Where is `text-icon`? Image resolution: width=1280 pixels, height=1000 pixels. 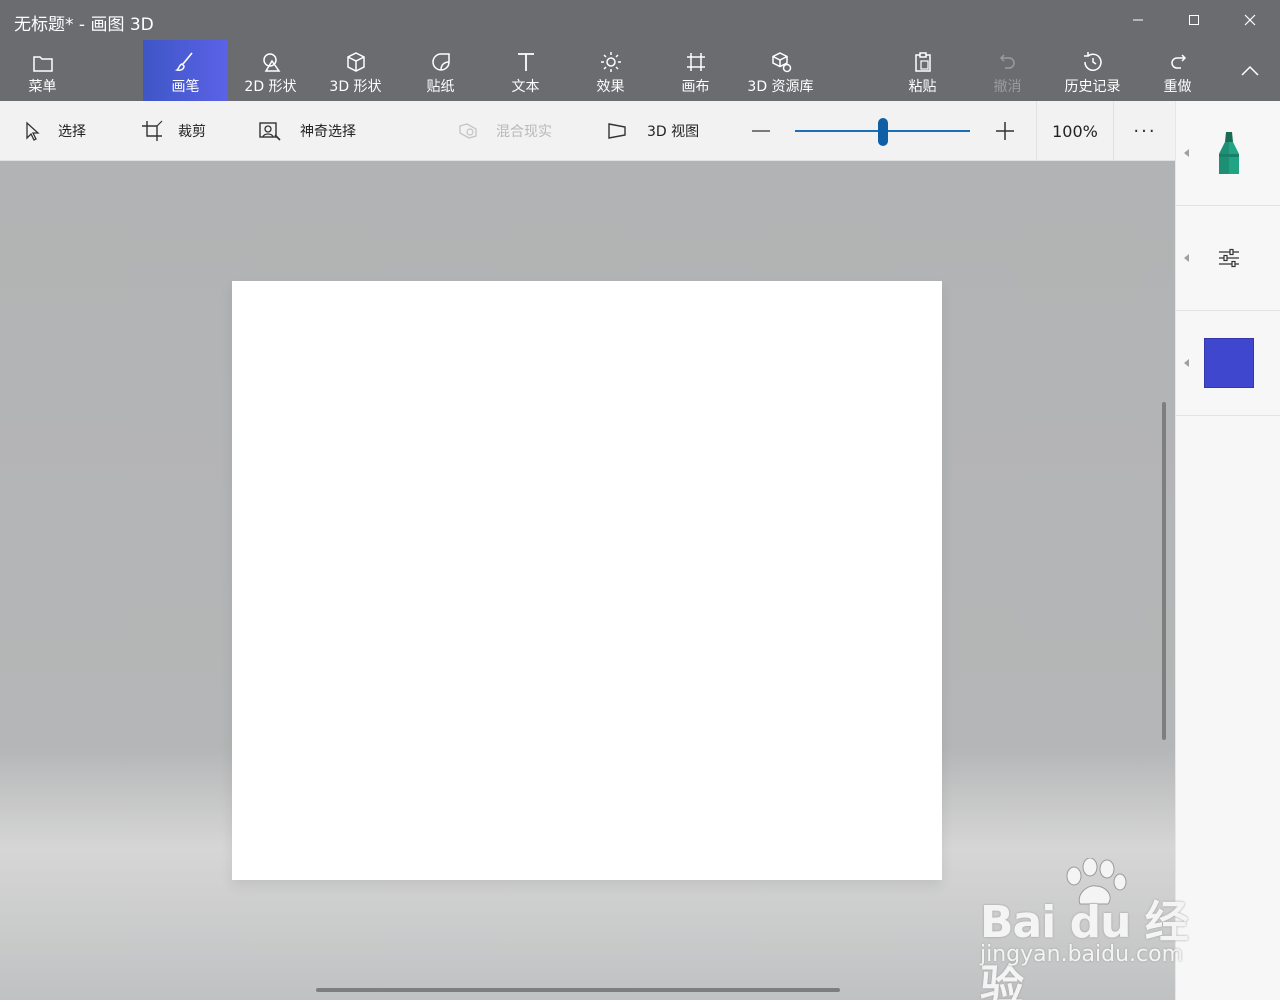 text-icon is located at coordinates (526, 57).